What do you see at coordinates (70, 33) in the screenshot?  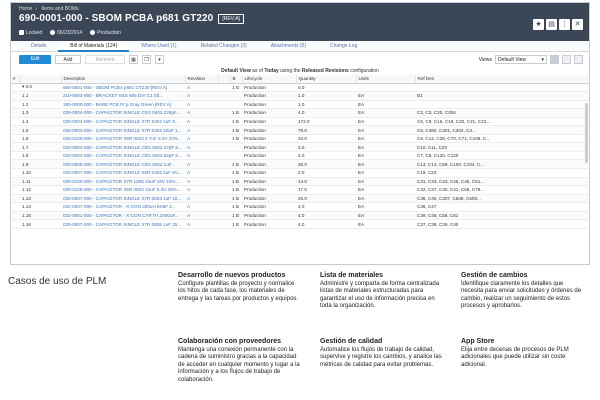 I see `item-date: 06/23/2014` at bounding box center [70, 33].